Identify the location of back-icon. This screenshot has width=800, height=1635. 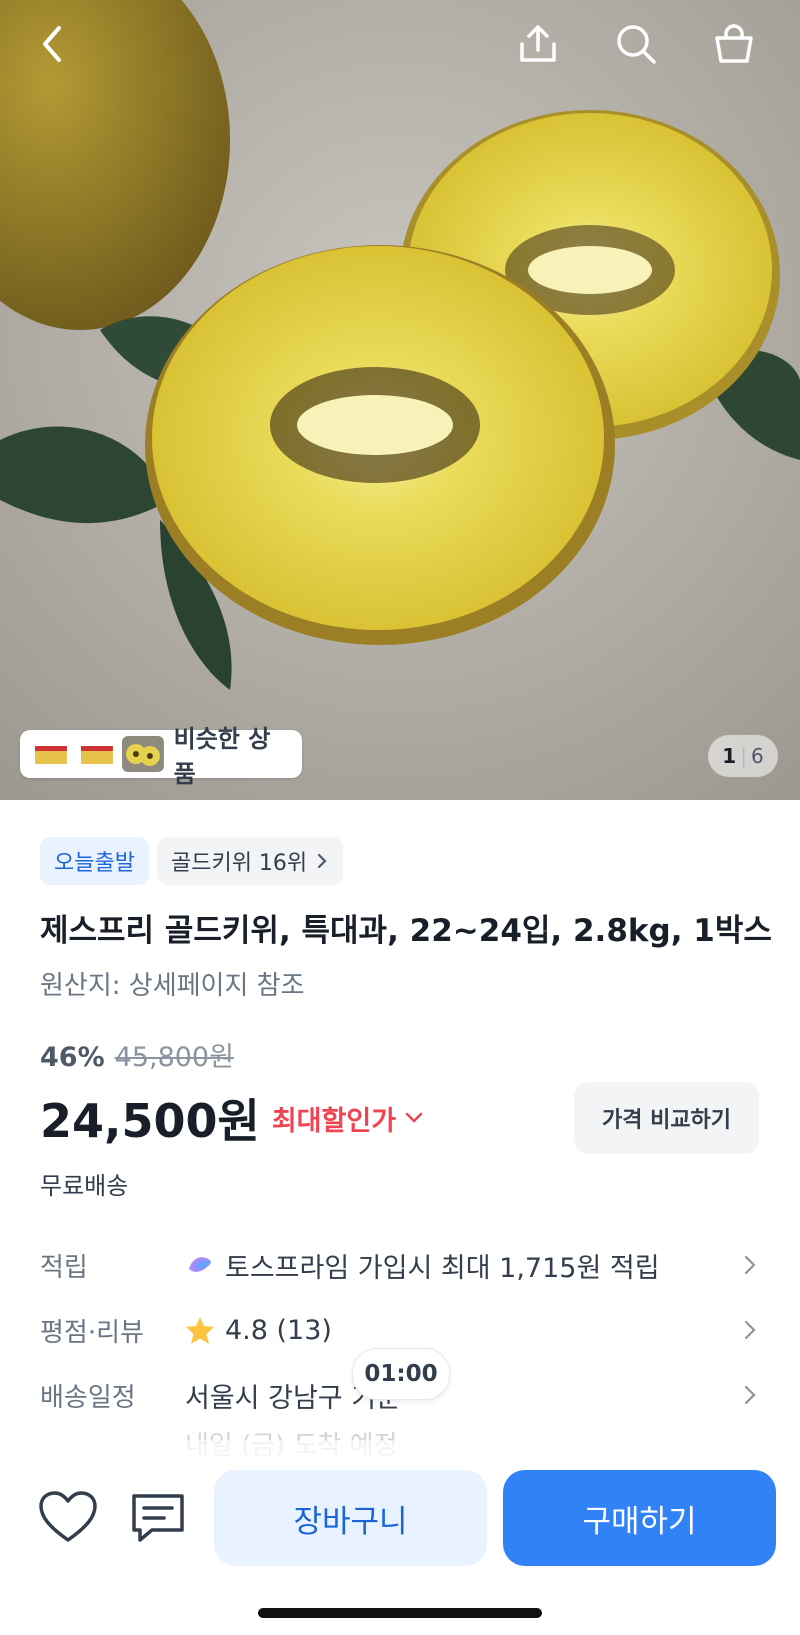
(52, 44).